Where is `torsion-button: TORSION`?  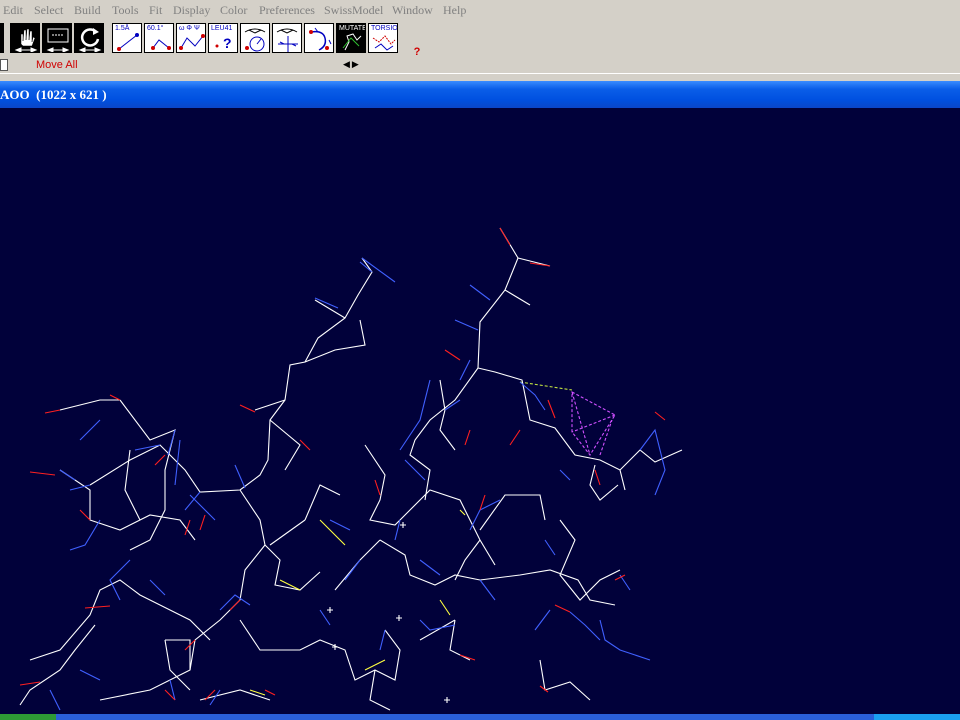
torsion-button: TORSION is located at coordinates (383, 38).